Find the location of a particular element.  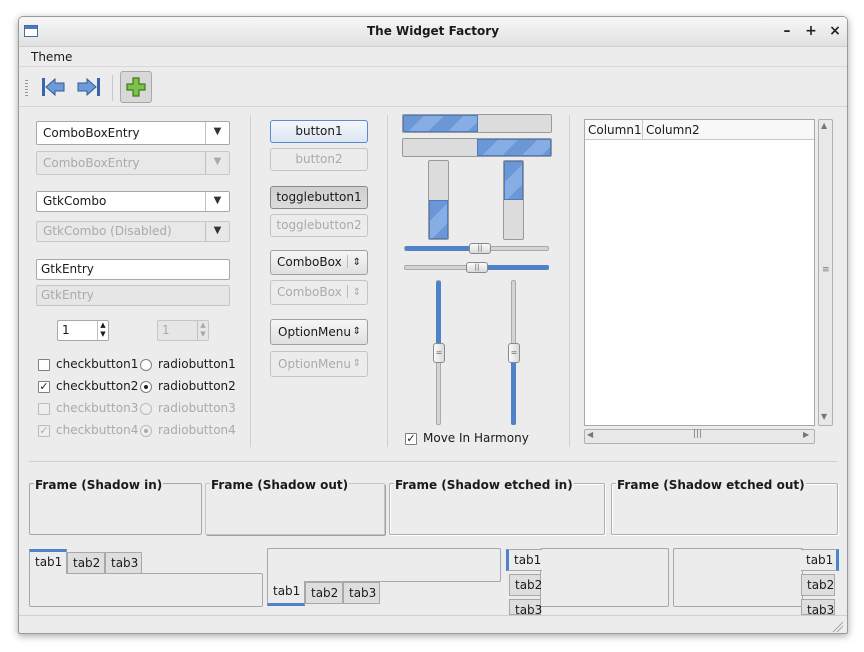

notebook-bottom-tab2: tab2 is located at coordinates (324, 593).